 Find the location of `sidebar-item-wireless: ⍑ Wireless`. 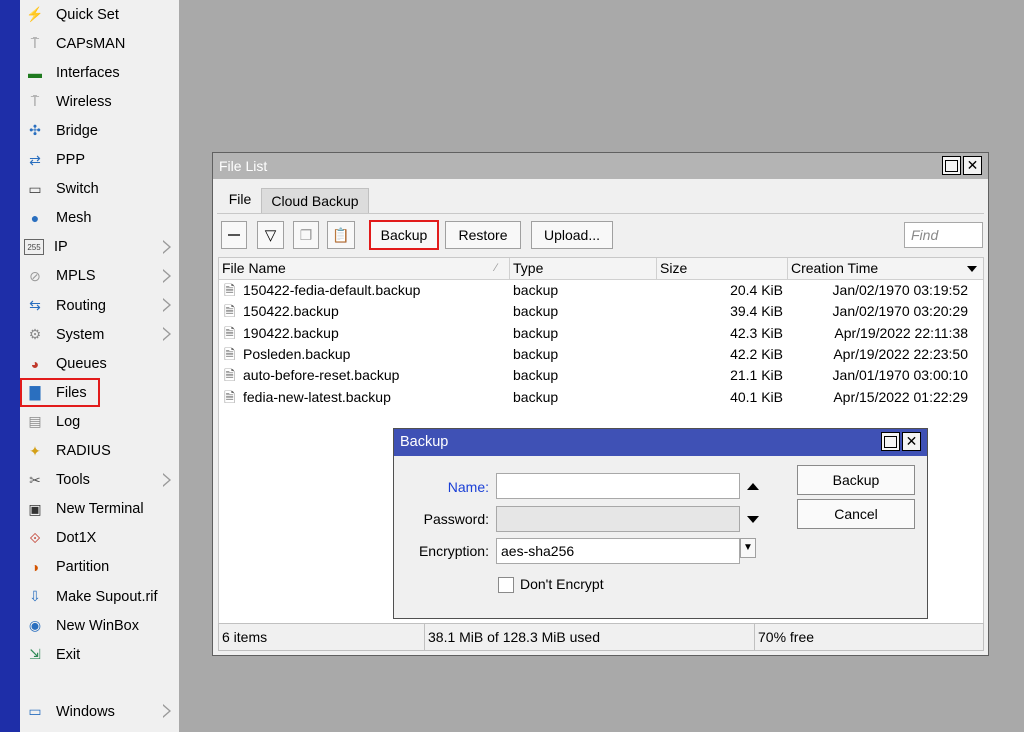

sidebar-item-wireless: ⍑ Wireless is located at coordinates (99, 101).